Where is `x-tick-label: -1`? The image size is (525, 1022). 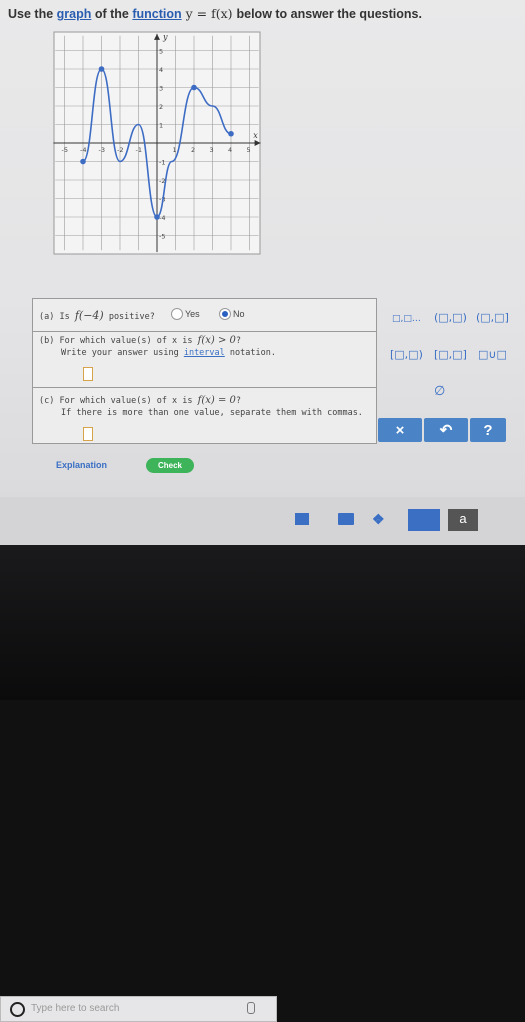 x-tick-label: -1 is located at coordinates (139, 150).